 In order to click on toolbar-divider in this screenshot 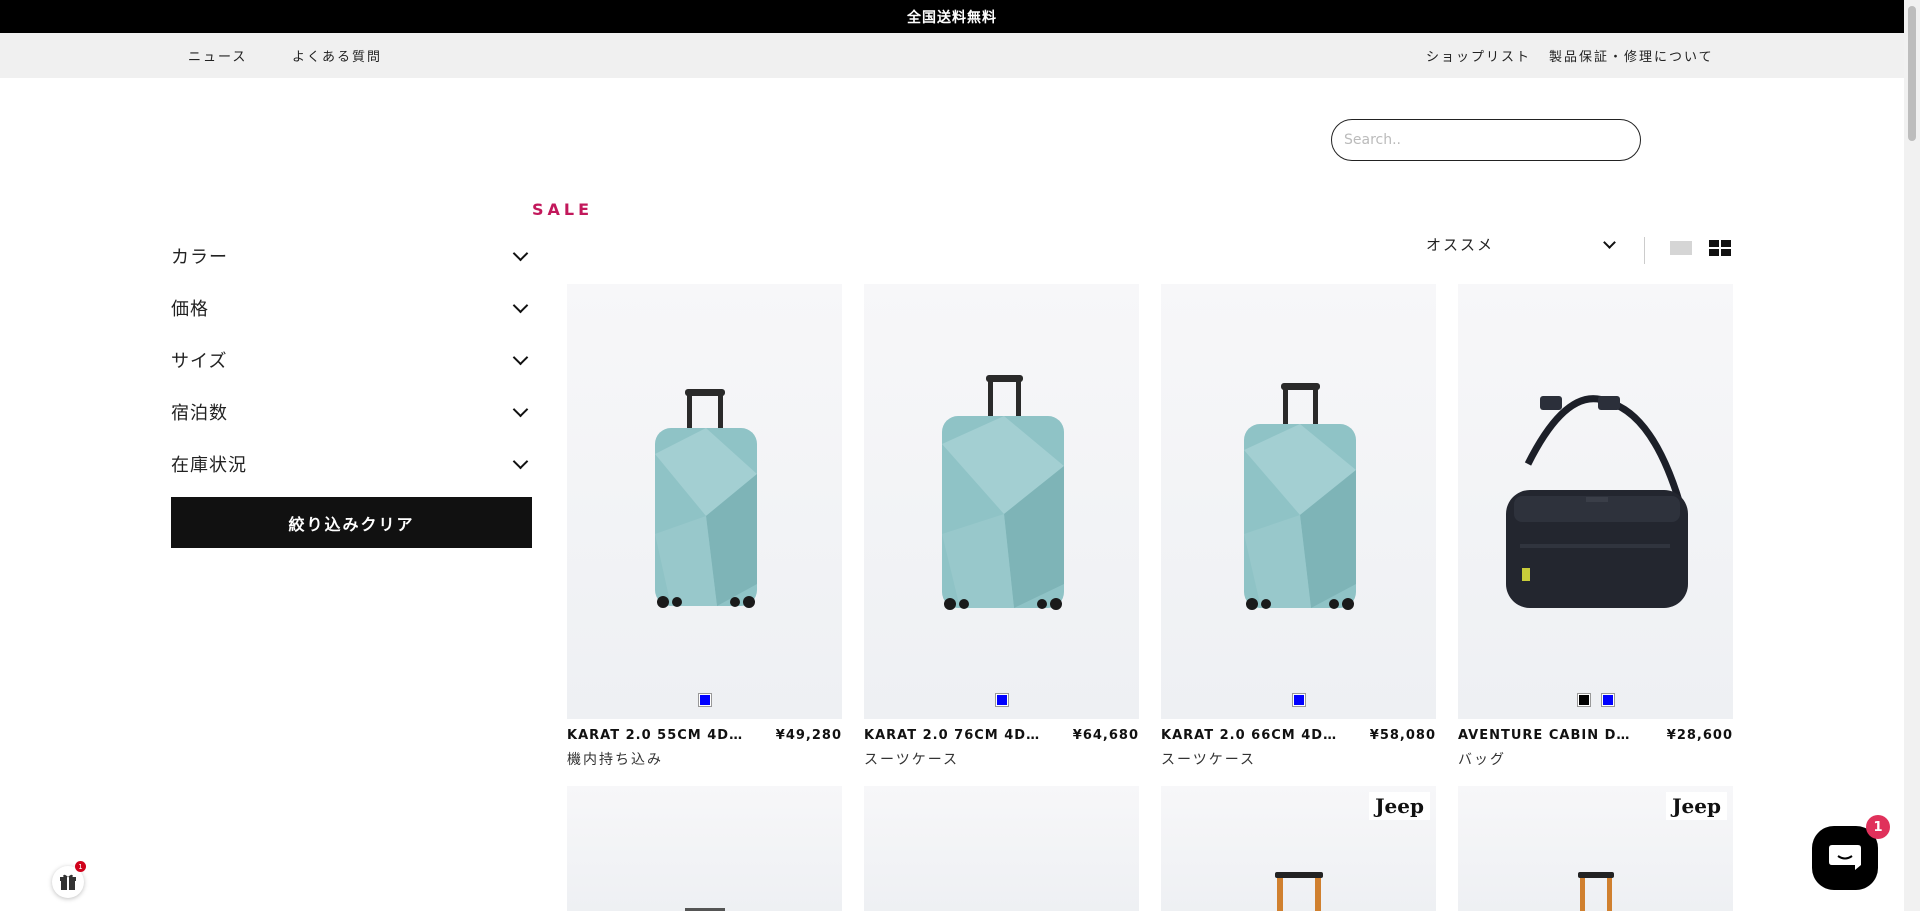, I will do `click(1644, 250)`.